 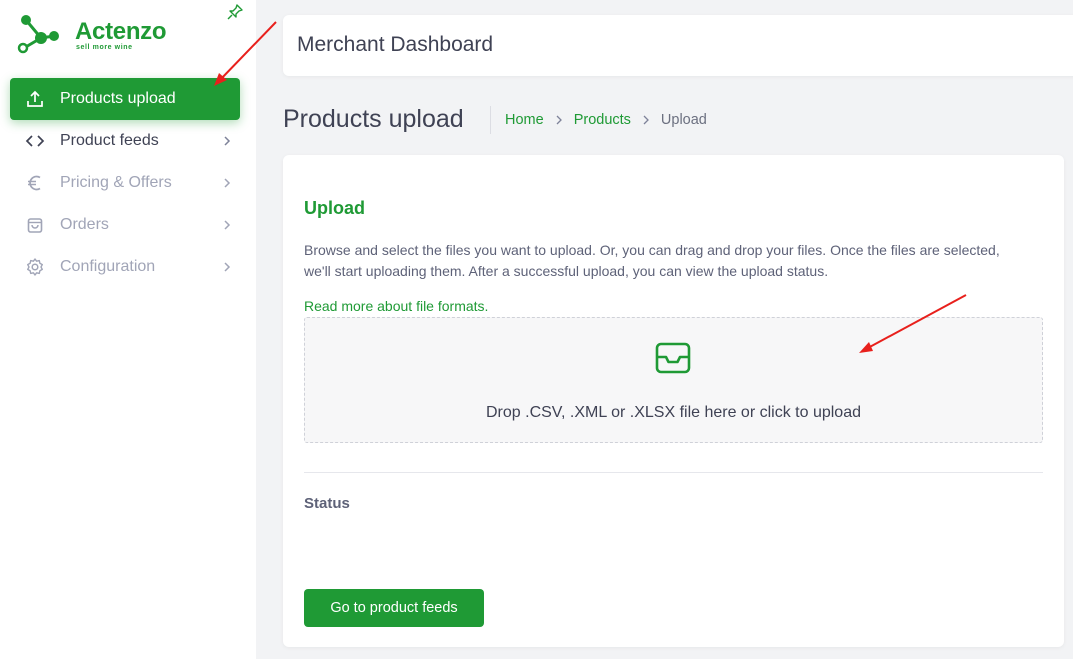 What do you see at coordinates (334, 208) in the screenshot?
I see `upload-section-title: Upload` at bounding box center [334, 208].